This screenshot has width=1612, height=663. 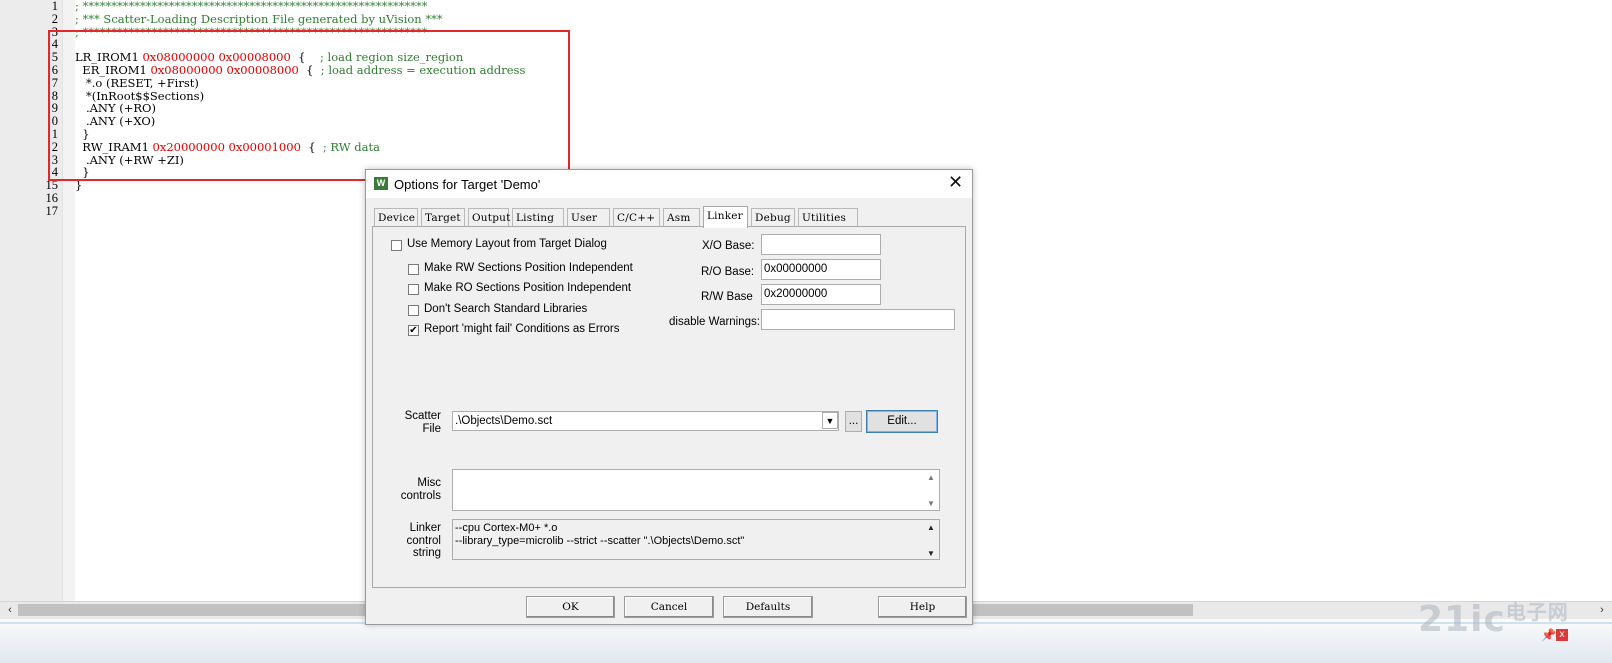 I want to click on watermark-main: 21ic, so click(x=1462, y=619).